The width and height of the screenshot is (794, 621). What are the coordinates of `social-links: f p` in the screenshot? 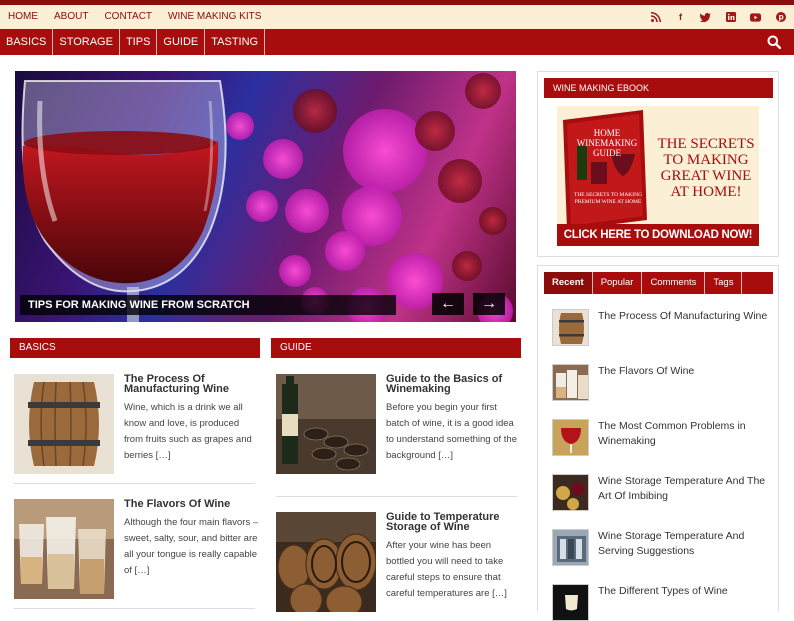 It's located at (718, 17).